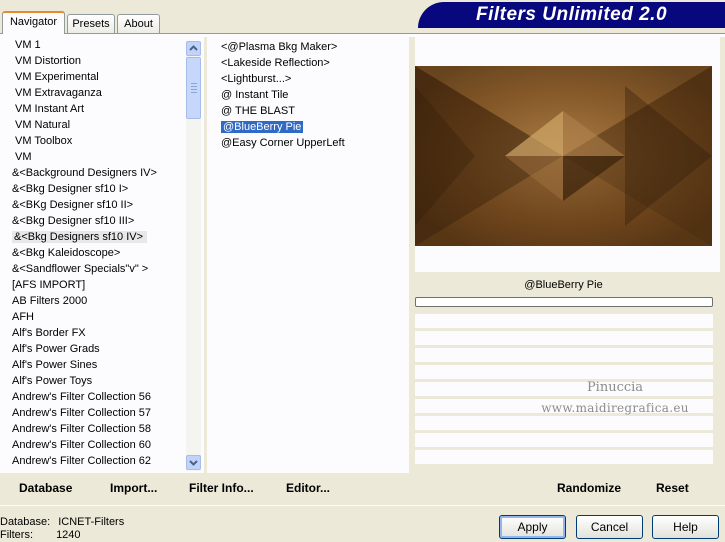 Image resolution: width=725 pixels, height=542 pixels. Describe the element at coordinates (93, 301) in the screenshot. I see `category-item: AB Filters 2000` at that location.